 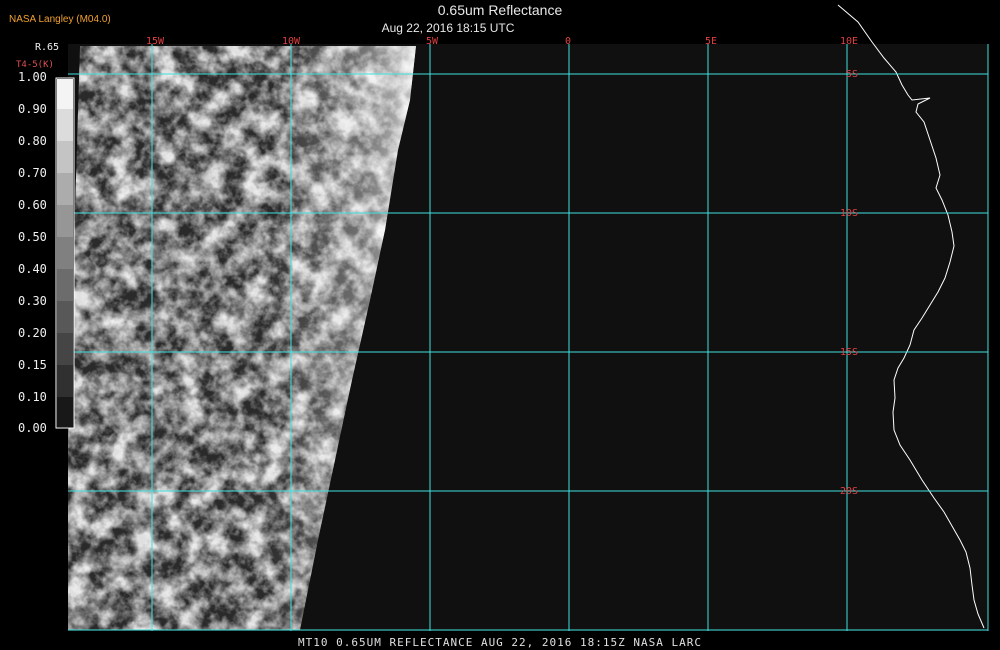 What do you see at coordinates (32, 77) in the screenshot?
I see `colorbar-label: 1.00` at bounding box center [32, 77].